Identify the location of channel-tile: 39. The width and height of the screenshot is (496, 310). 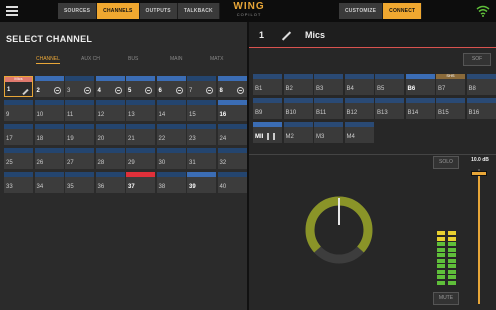
(201, 182).